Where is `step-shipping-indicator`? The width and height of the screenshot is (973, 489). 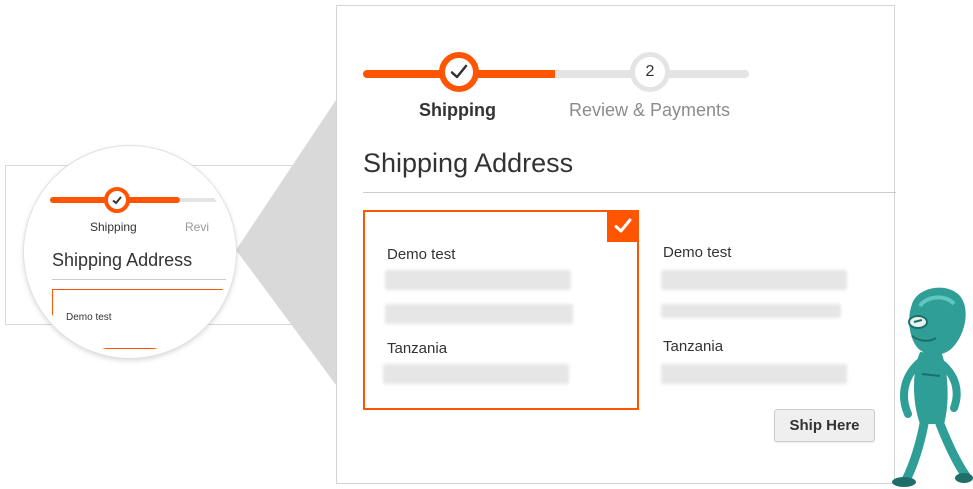 step-shipping-indicator is located at coordinates (459, 72).